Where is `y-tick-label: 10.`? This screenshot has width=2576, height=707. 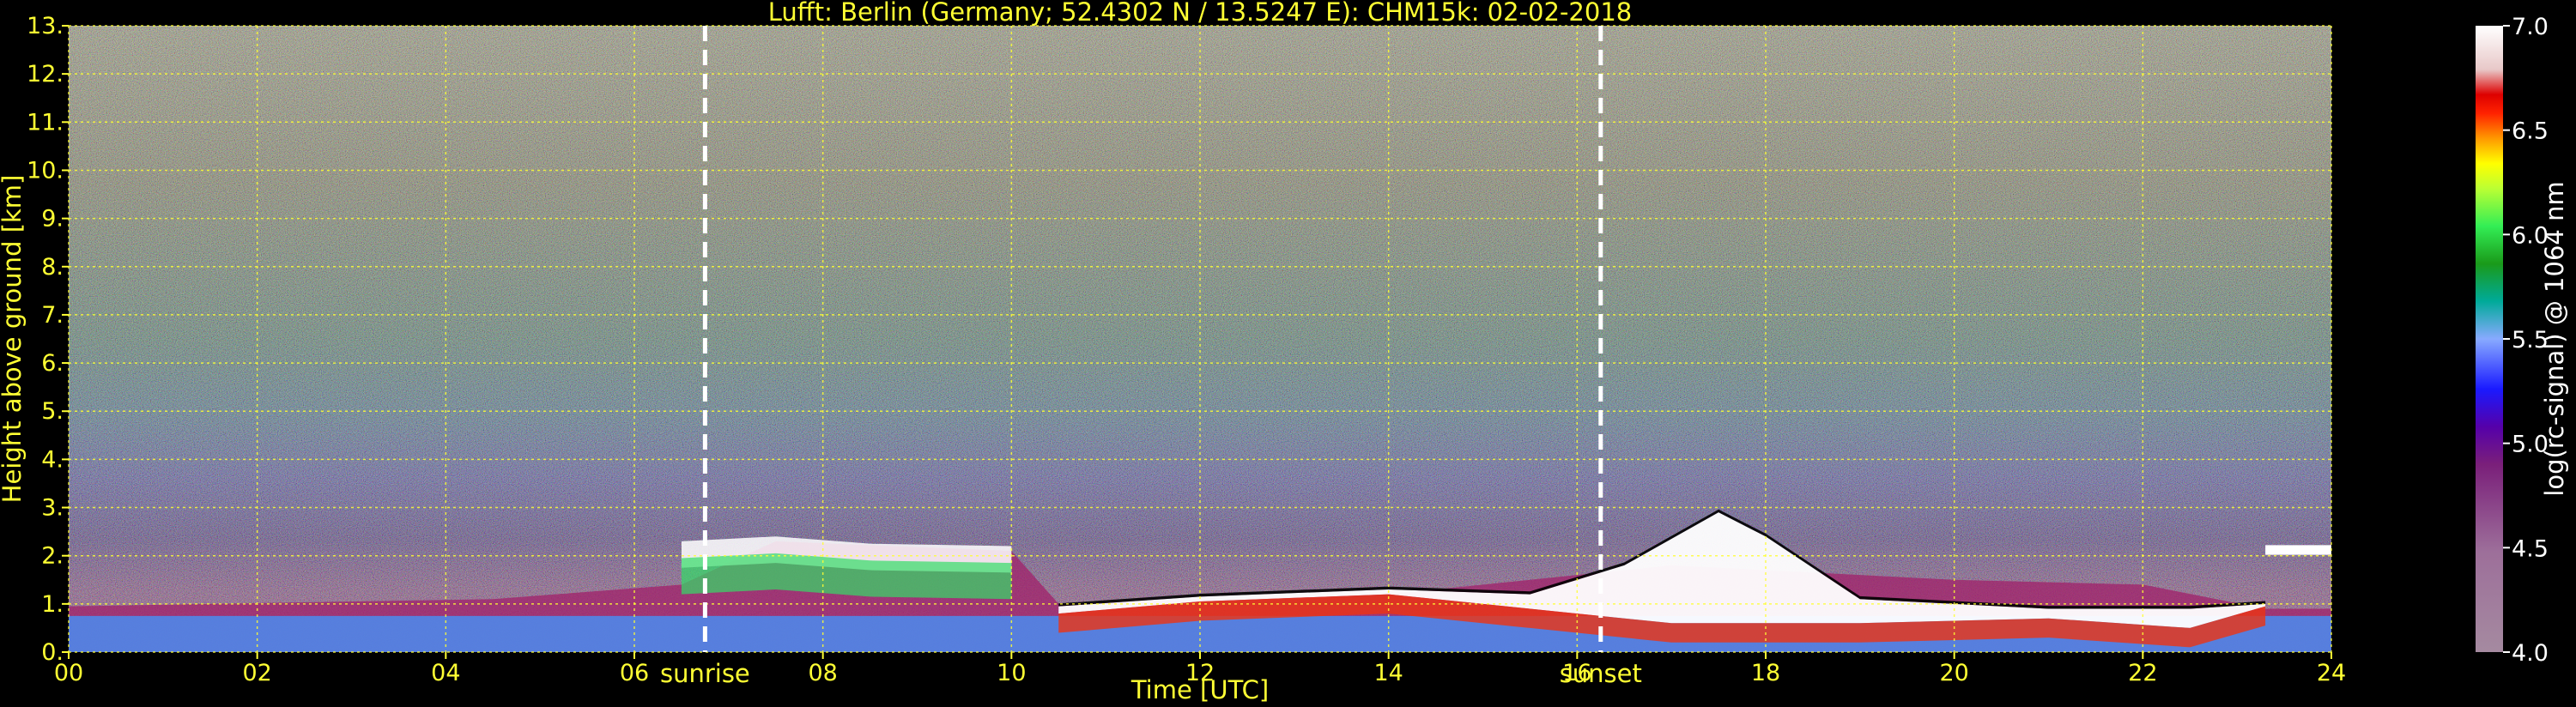 y-tick-label: 10. is located at coordinates (45, 171).